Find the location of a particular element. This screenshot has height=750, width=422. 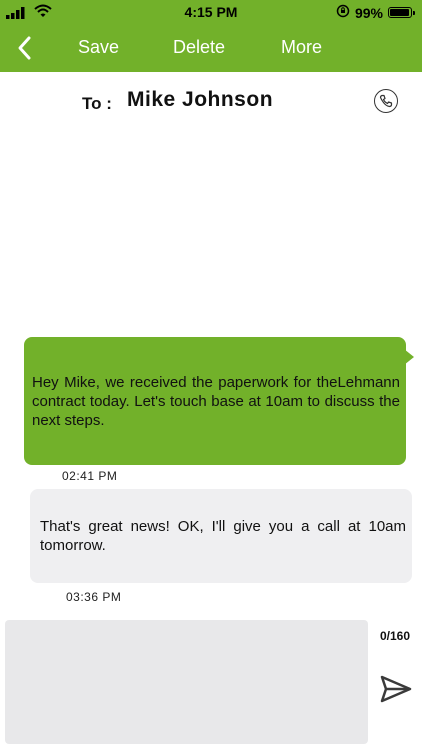

phone-icon is located at coordinates (386, 101).